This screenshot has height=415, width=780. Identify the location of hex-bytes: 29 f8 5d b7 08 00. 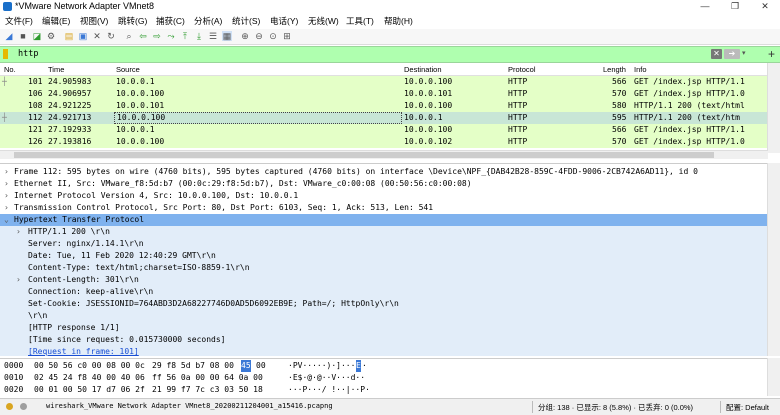
(193, 365).